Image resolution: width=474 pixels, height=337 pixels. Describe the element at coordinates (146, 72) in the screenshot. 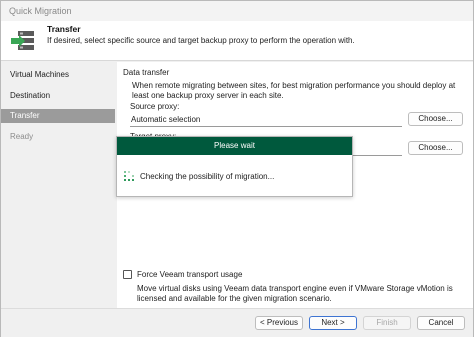

I see `data-transfer-heading: Data transfer` at that location.